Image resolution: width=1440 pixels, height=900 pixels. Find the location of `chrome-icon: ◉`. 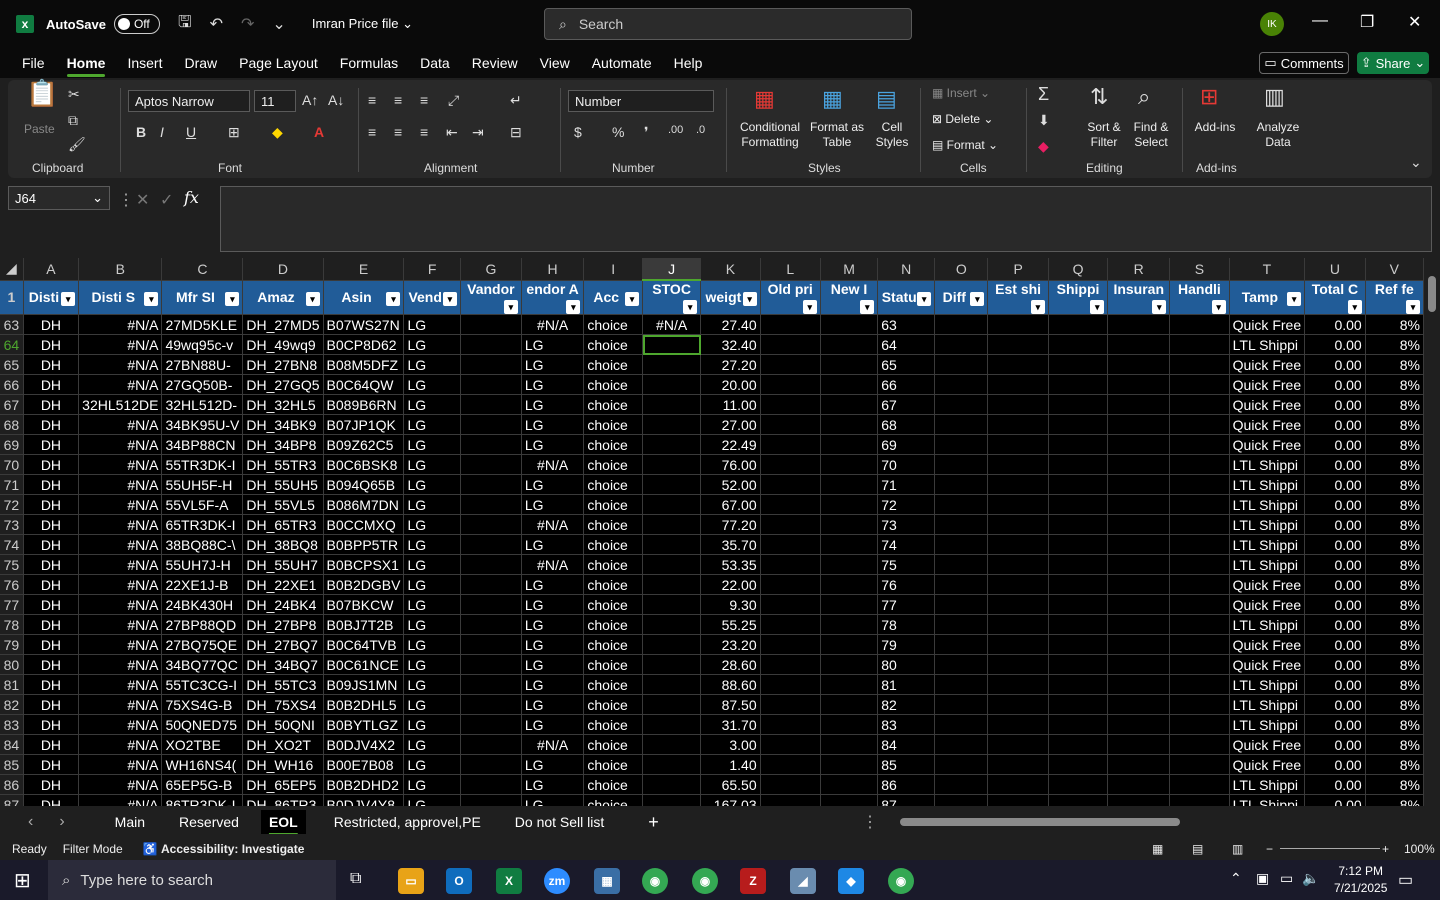

chrome-icon: ◉ is located at coordinates (655, 881).